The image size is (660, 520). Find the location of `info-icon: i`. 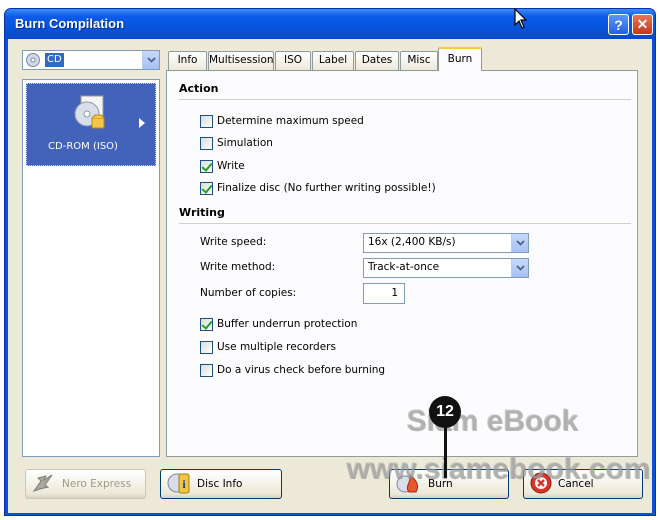

info-icon: i is located at coordinates (179, 484).